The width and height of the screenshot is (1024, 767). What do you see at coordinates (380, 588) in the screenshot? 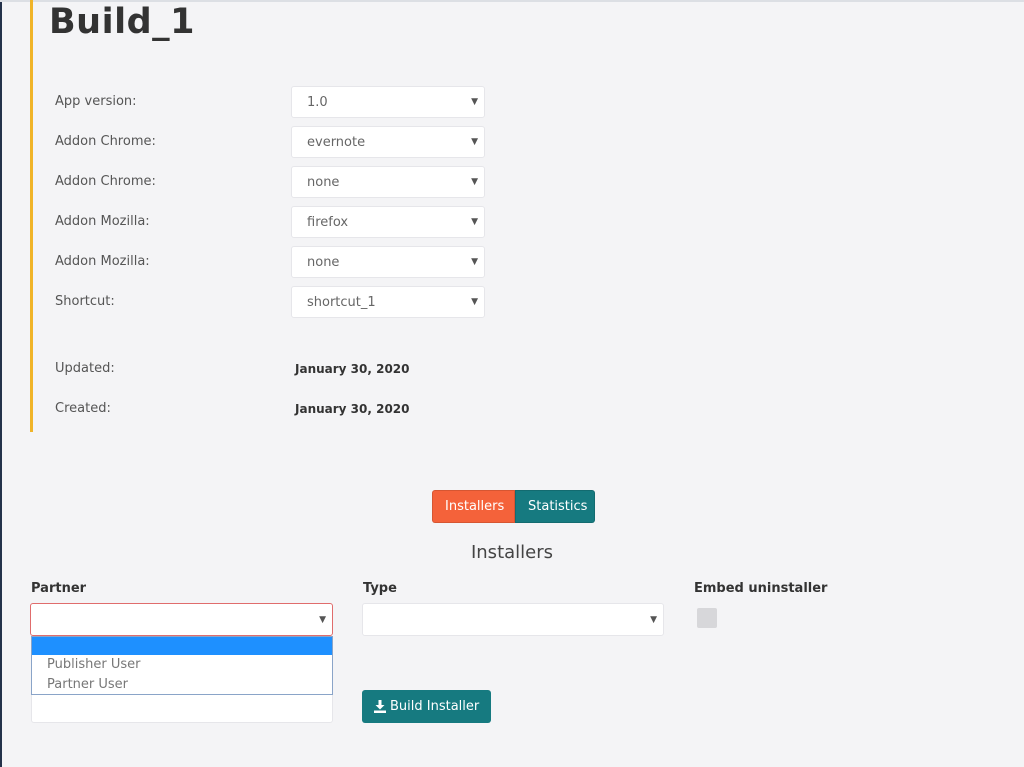
I see `type-label: Type` at bounding box center [380, 588].